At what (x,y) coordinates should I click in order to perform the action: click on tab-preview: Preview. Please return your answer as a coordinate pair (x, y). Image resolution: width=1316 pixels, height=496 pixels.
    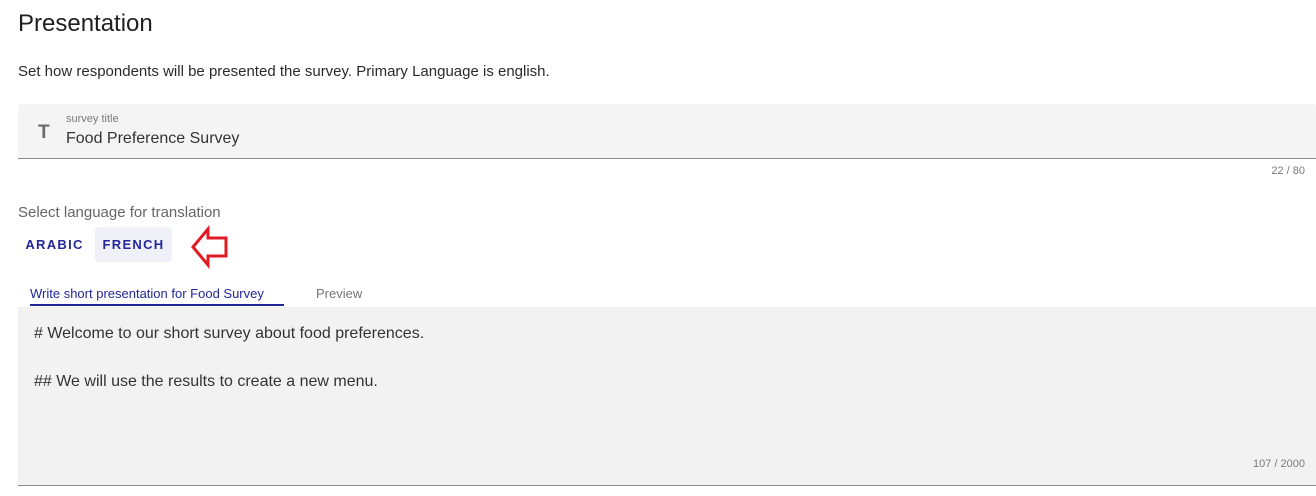
    Looking at the image, I should click on (339, 293).